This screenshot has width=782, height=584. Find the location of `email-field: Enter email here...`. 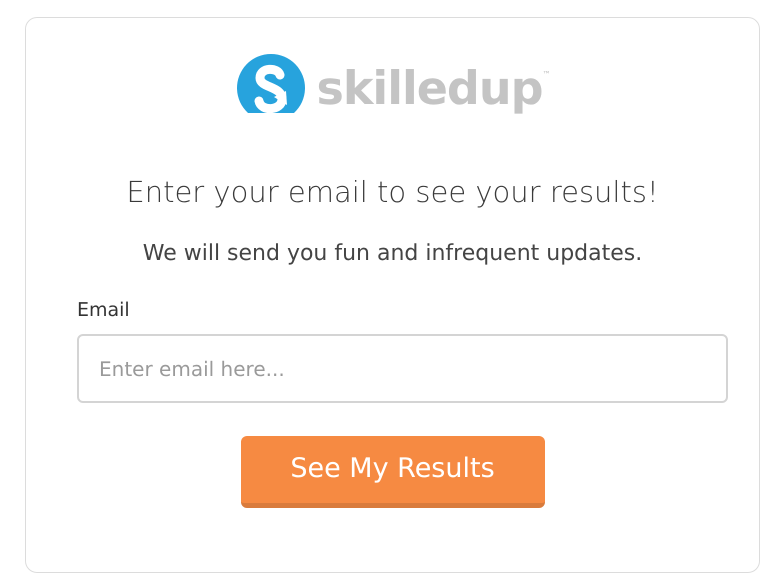

email-field: Enter email here... is located at coordinates (402, 368).